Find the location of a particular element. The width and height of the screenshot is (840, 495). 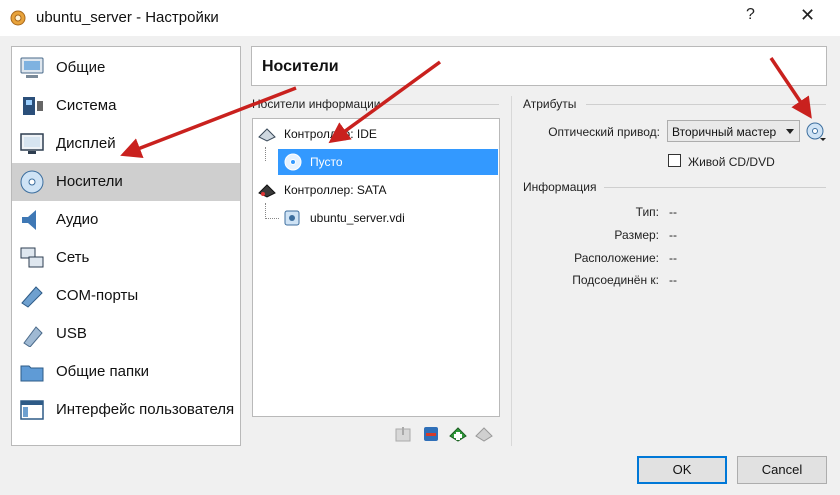

tree-item-label: ubuntu_server.vdi is located at coordinates (357, 218).